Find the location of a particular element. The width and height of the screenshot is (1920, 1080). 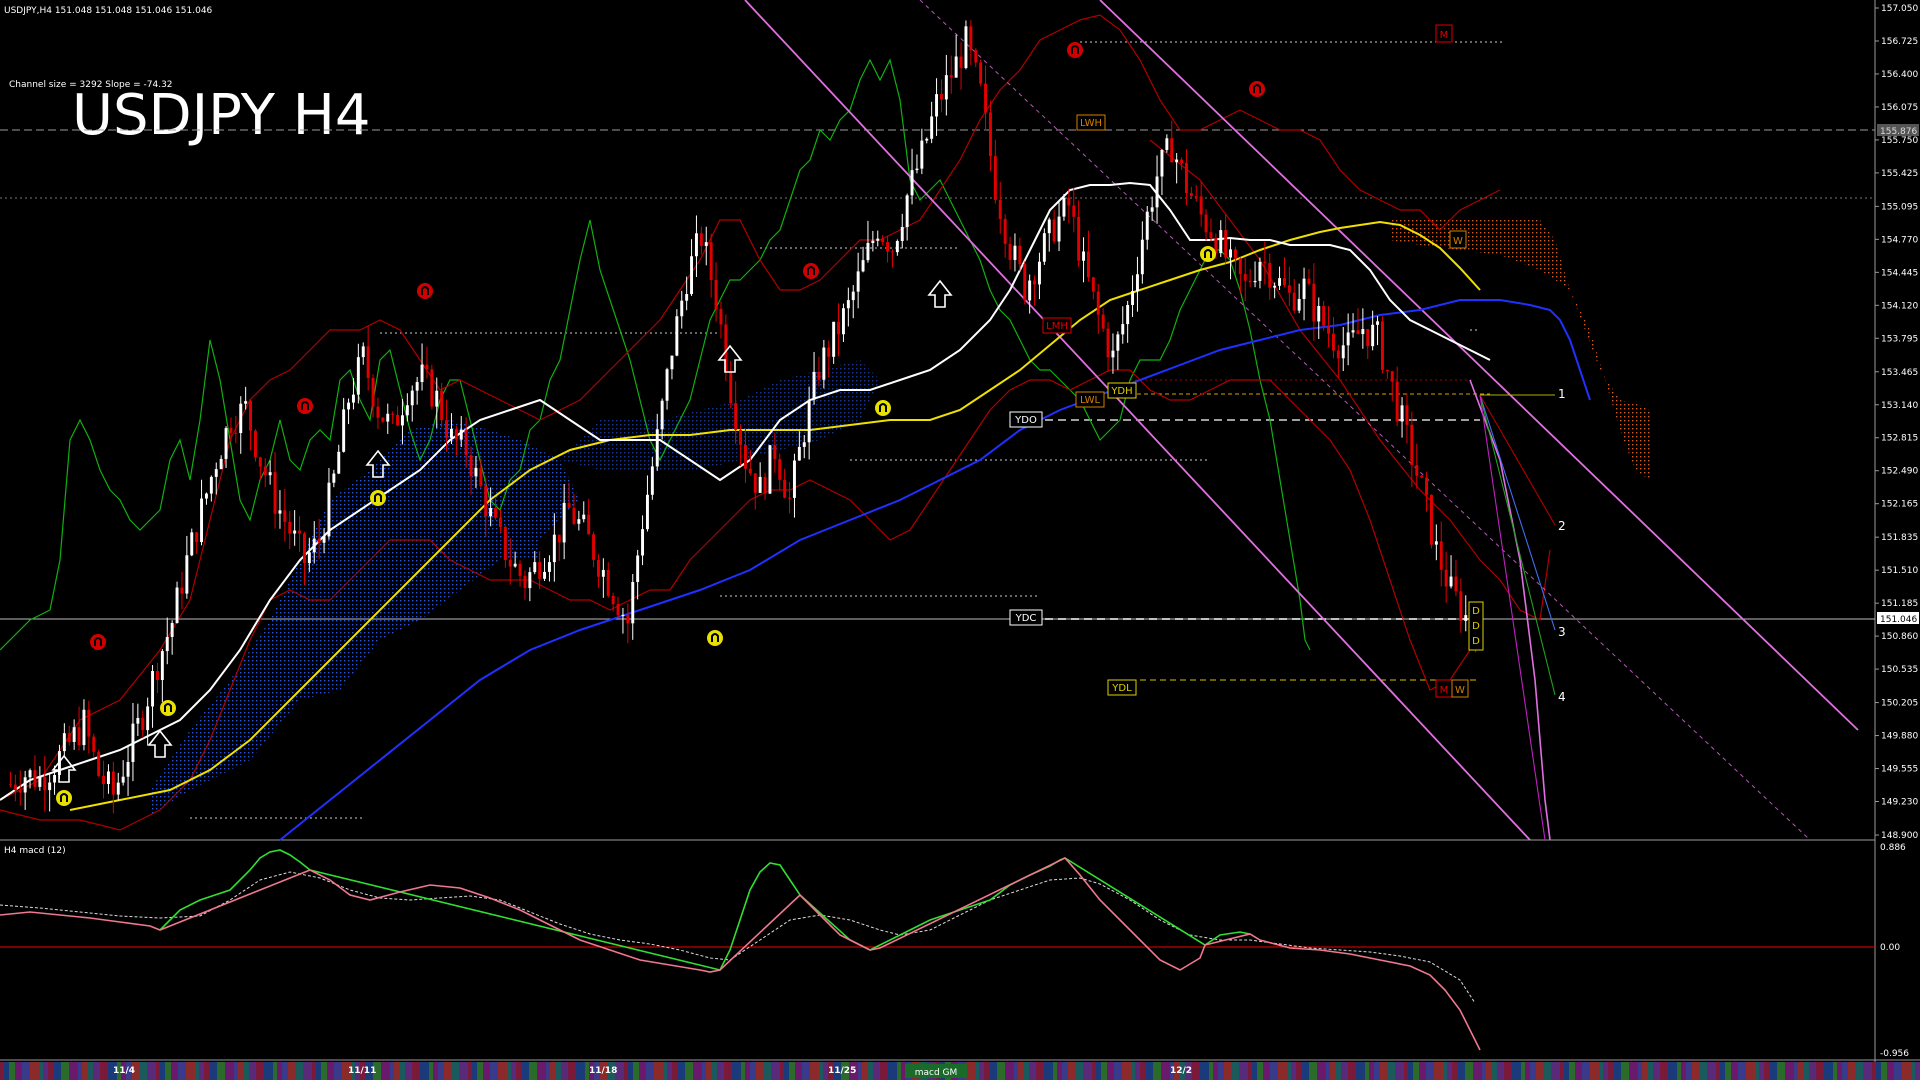

price-tick-label: 152.490 is located at coordinates (1899, 472).